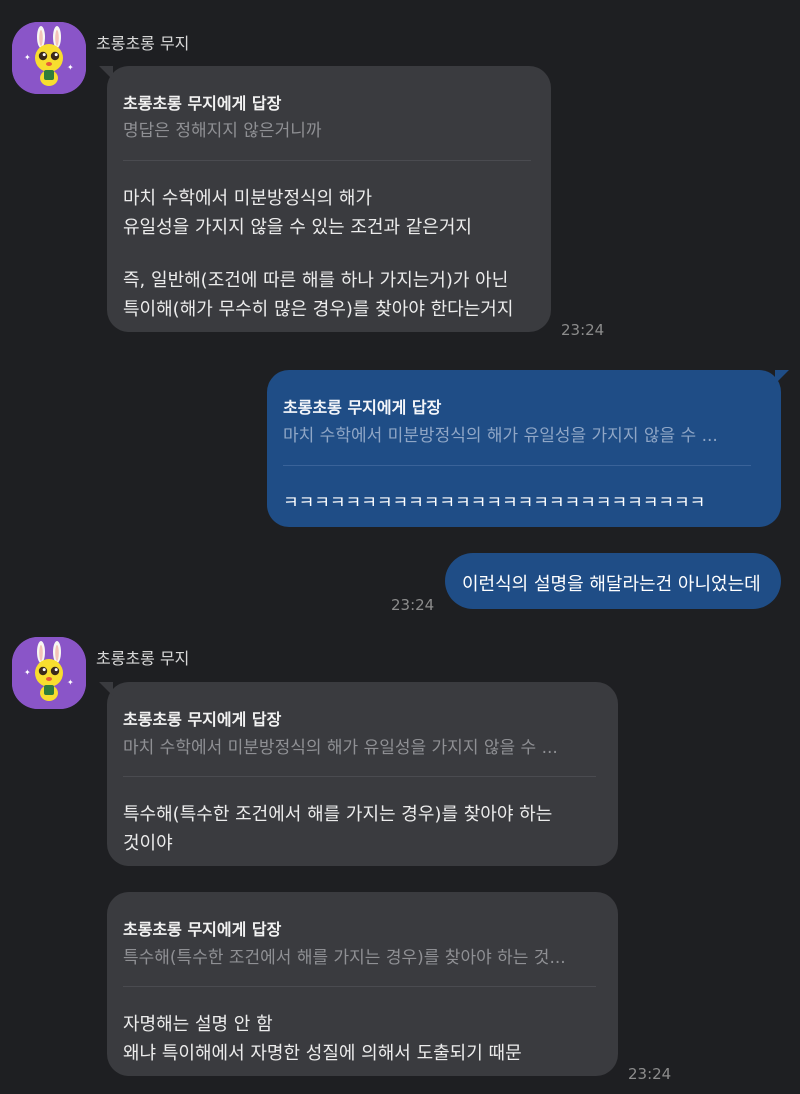  Describe the element at coordinates (318, 309) in the screenshot. I see `message-line: 특이해(해가 무수히 많은 경우)를 찾아야 한다는거지` at that location.